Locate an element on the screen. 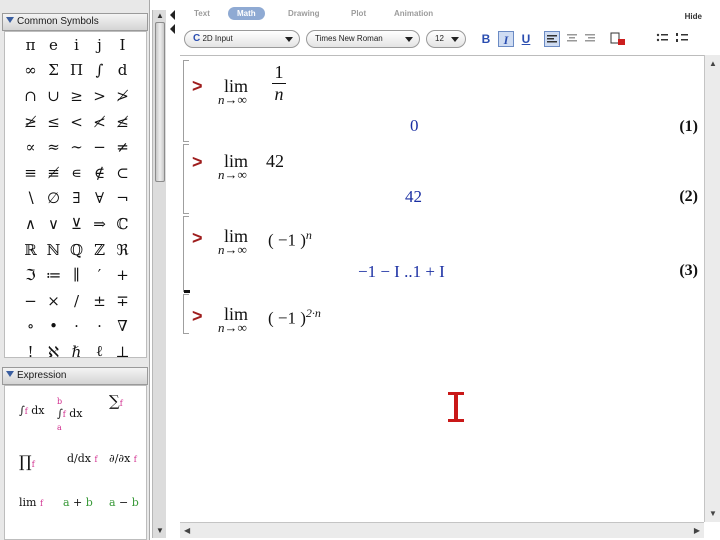 This screenshot has height=540, width=720. partial-derivative-template: ∂/∂x f is located at coordinates (123, 458).